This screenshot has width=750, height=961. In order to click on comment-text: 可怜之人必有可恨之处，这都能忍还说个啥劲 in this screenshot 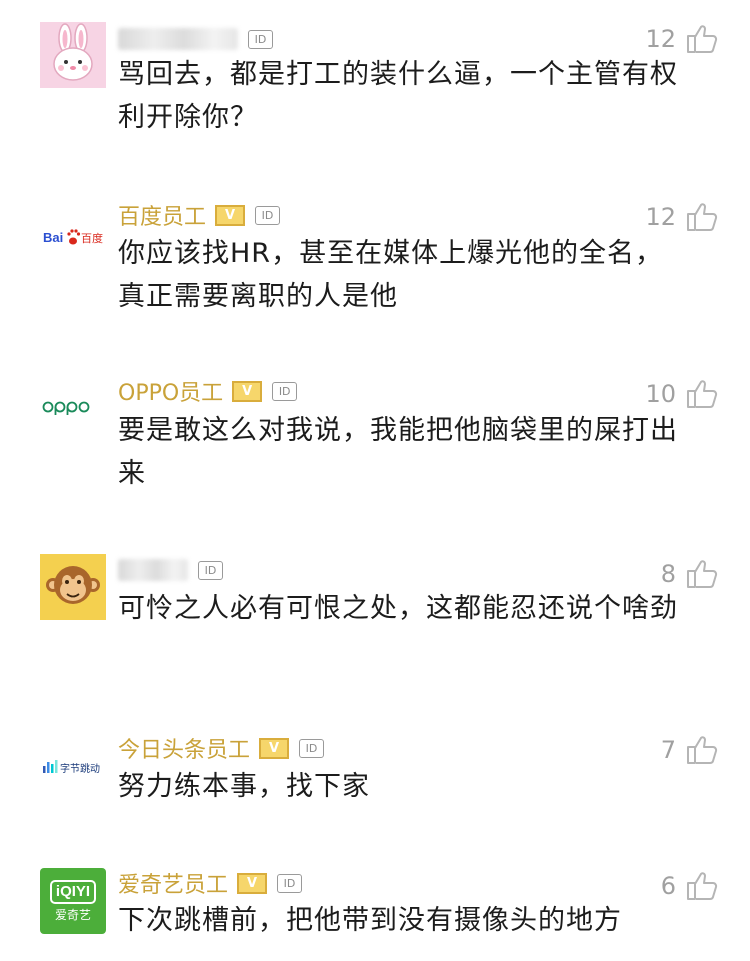, I will do `click(398, 608)`.